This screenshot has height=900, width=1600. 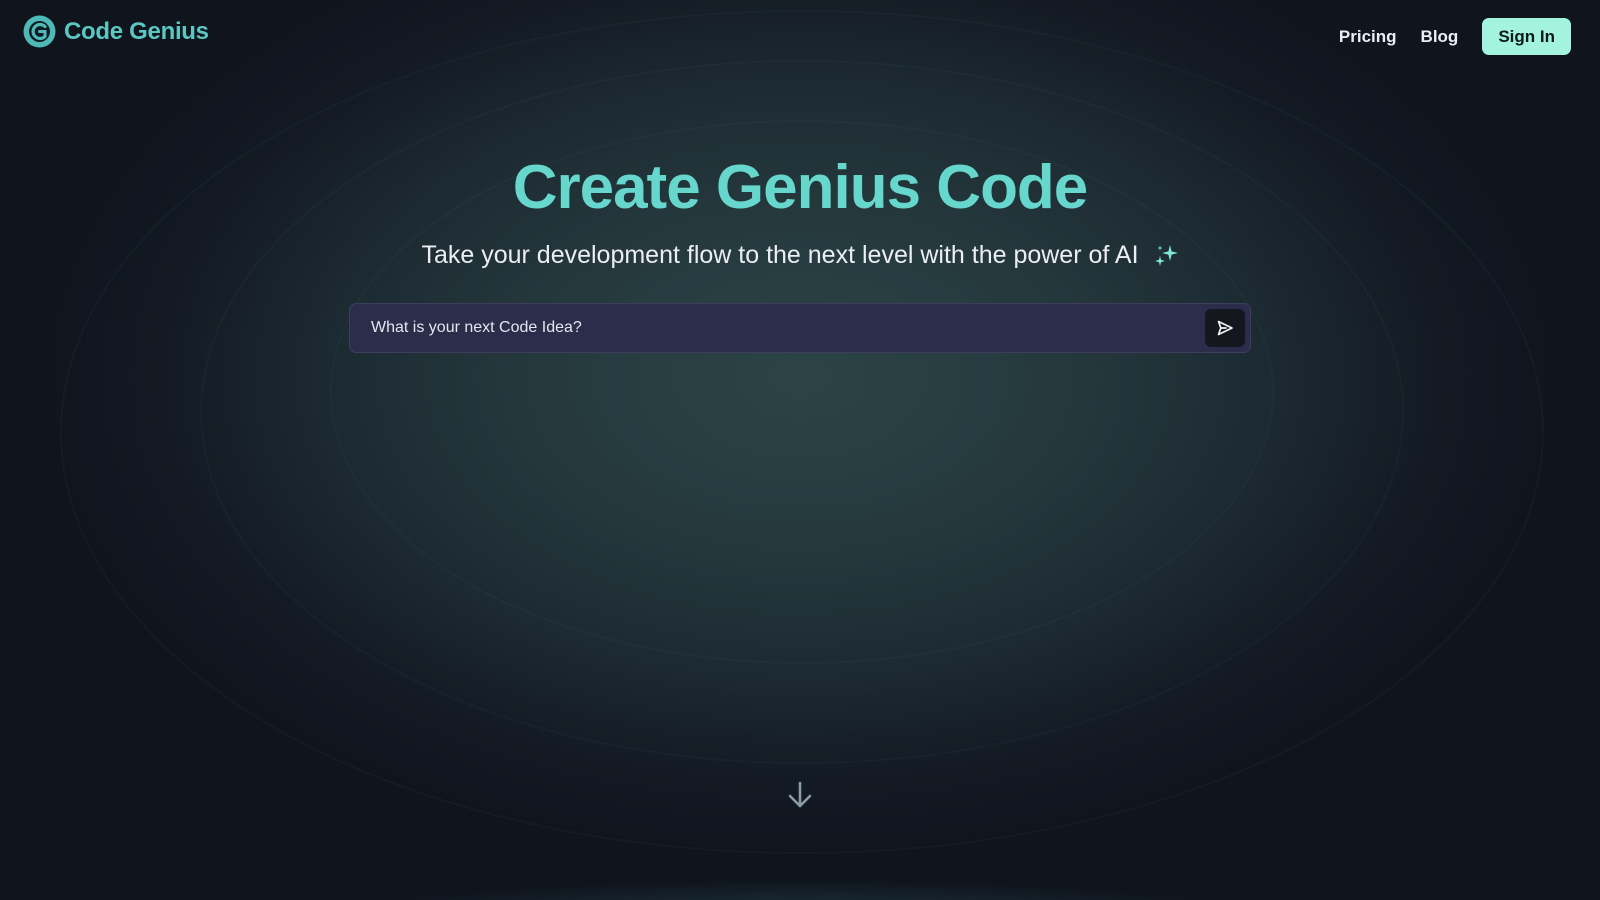 What do you see at coordinates (800, 35) in the screenshot?
I see `site-header: Code Genius Pricing Blog Sign In` at bounding box center [800, 35].